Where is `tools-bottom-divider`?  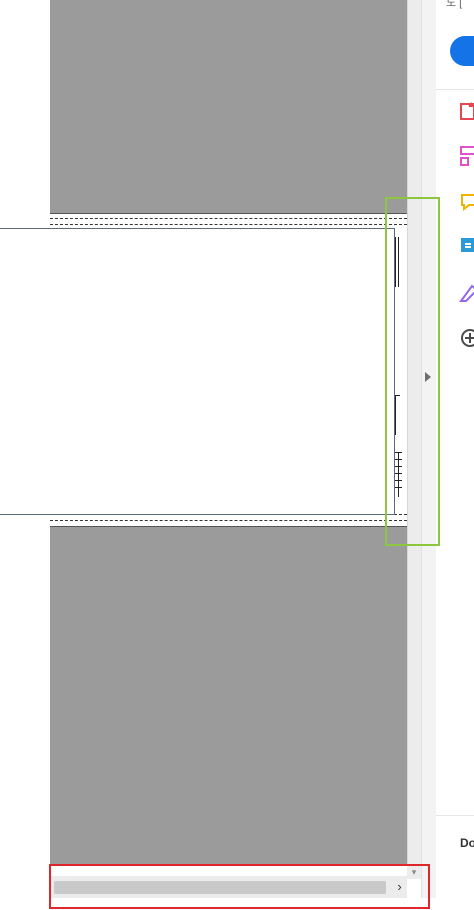 tools-bottom-divider is located at coordinates (455, 815).